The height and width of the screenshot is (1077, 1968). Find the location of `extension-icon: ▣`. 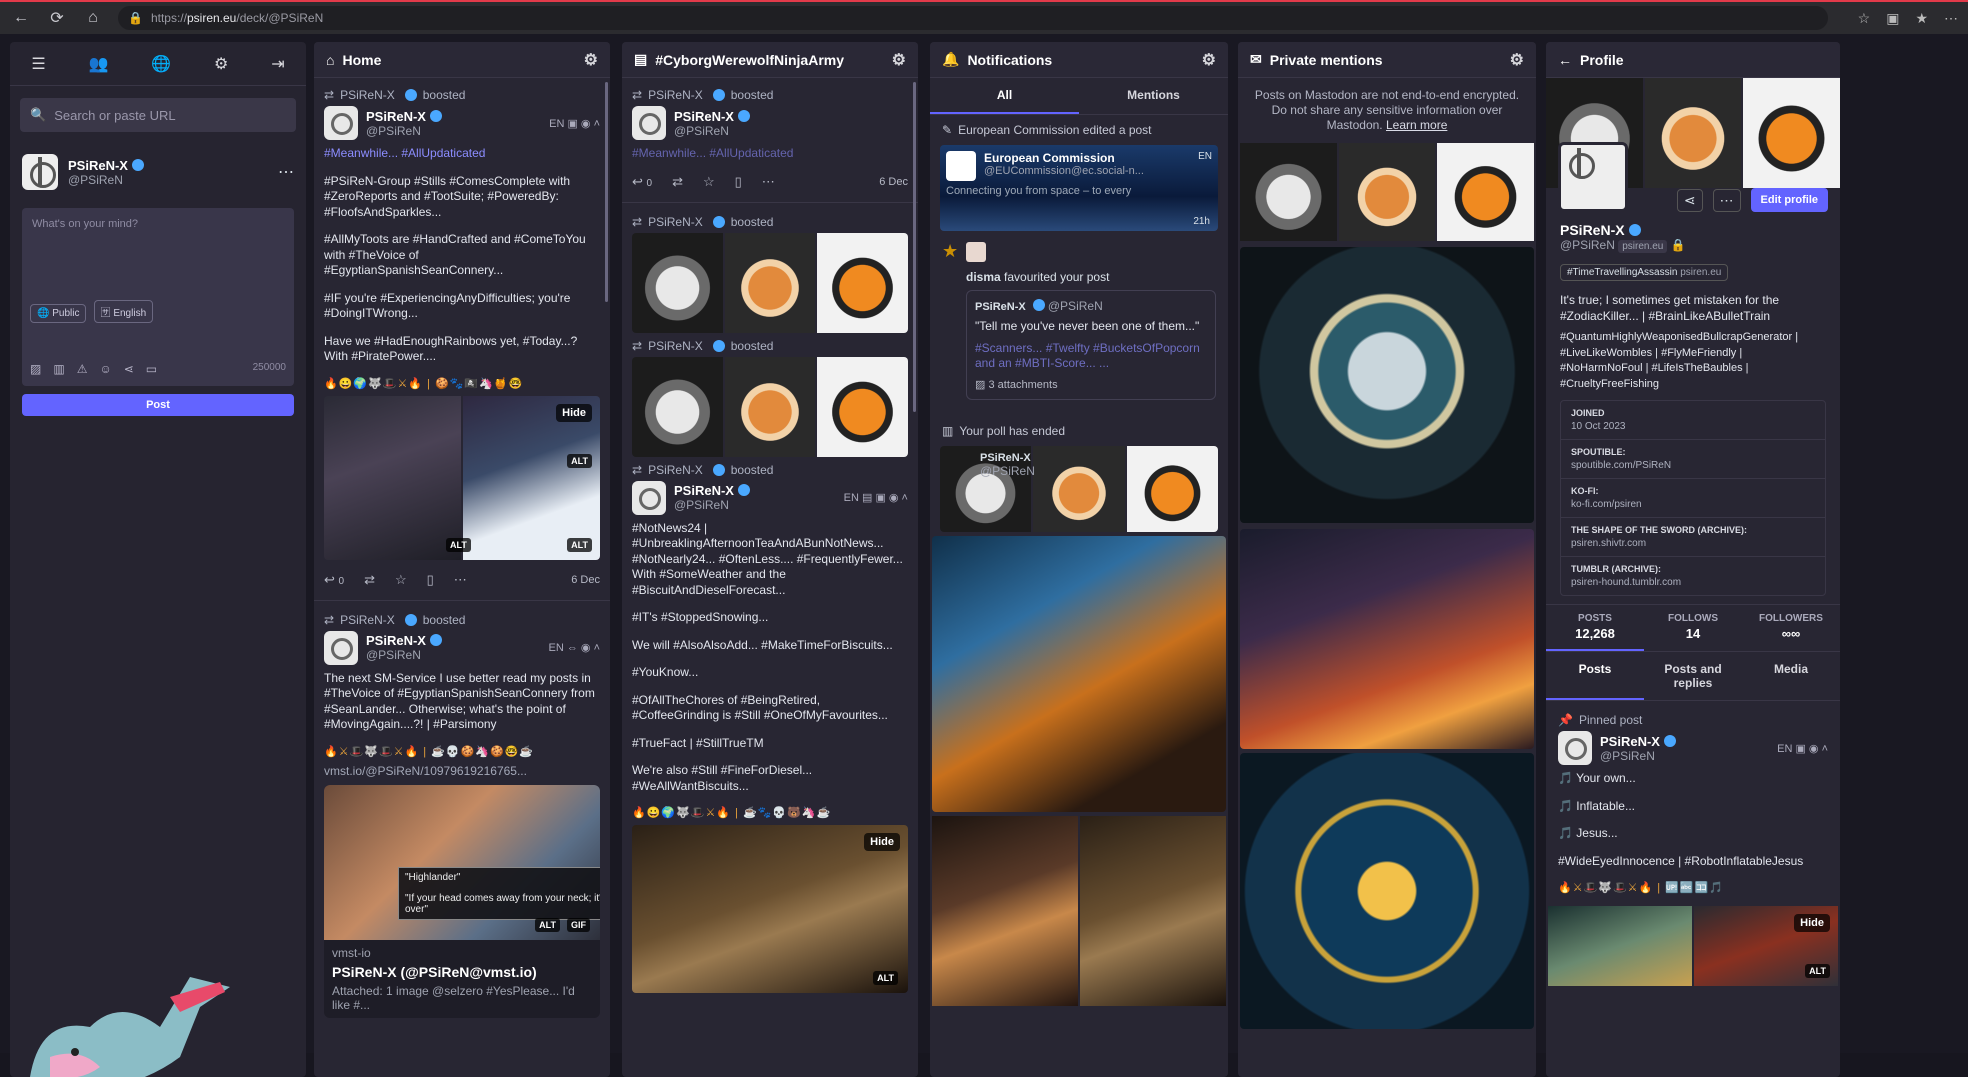

extension-icon: ▣ is located at coordinates (1892, 18).